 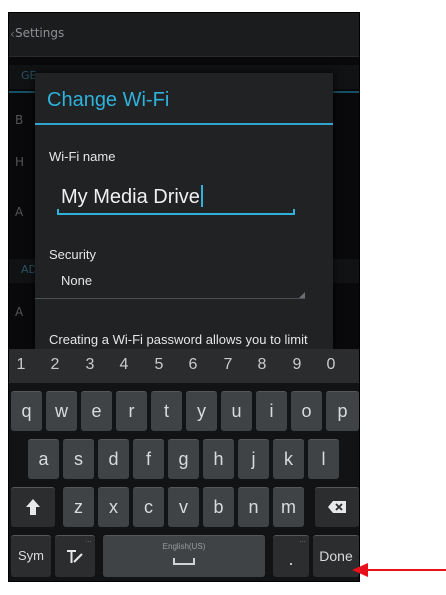 I want to click on key-label: z, so click(x=78, y=507).